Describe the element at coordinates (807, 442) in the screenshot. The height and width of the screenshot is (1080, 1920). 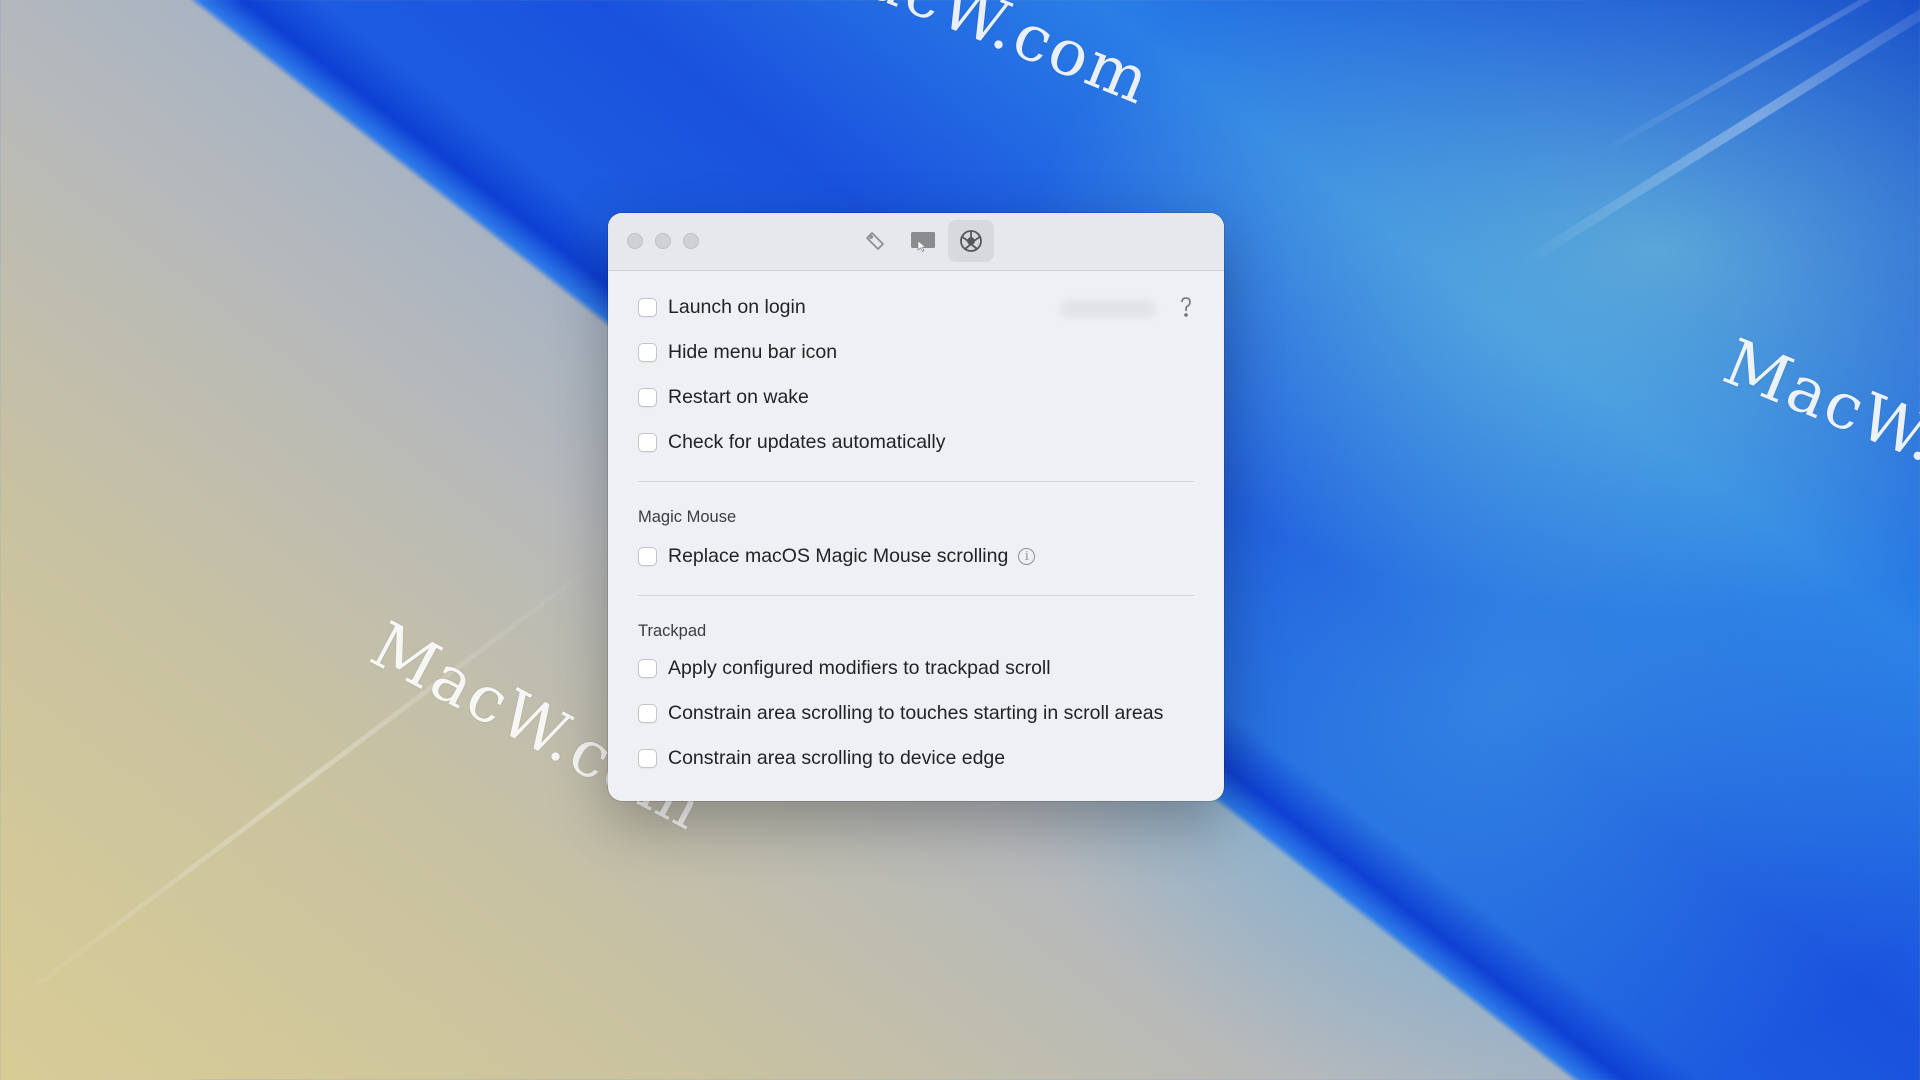
I see `check-updates-label: Check for updates automatically` at that location.